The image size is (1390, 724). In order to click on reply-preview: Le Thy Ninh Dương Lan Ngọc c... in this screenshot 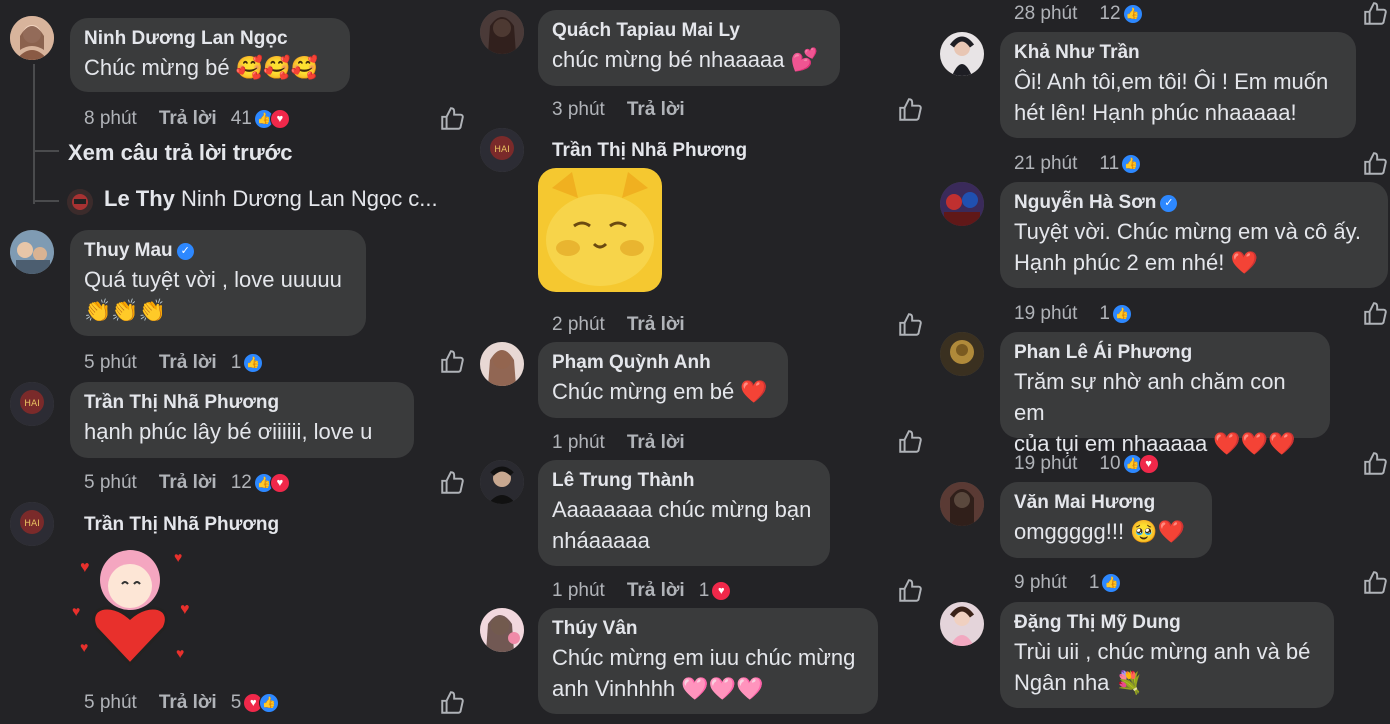, I will do `click(271, 199)`.